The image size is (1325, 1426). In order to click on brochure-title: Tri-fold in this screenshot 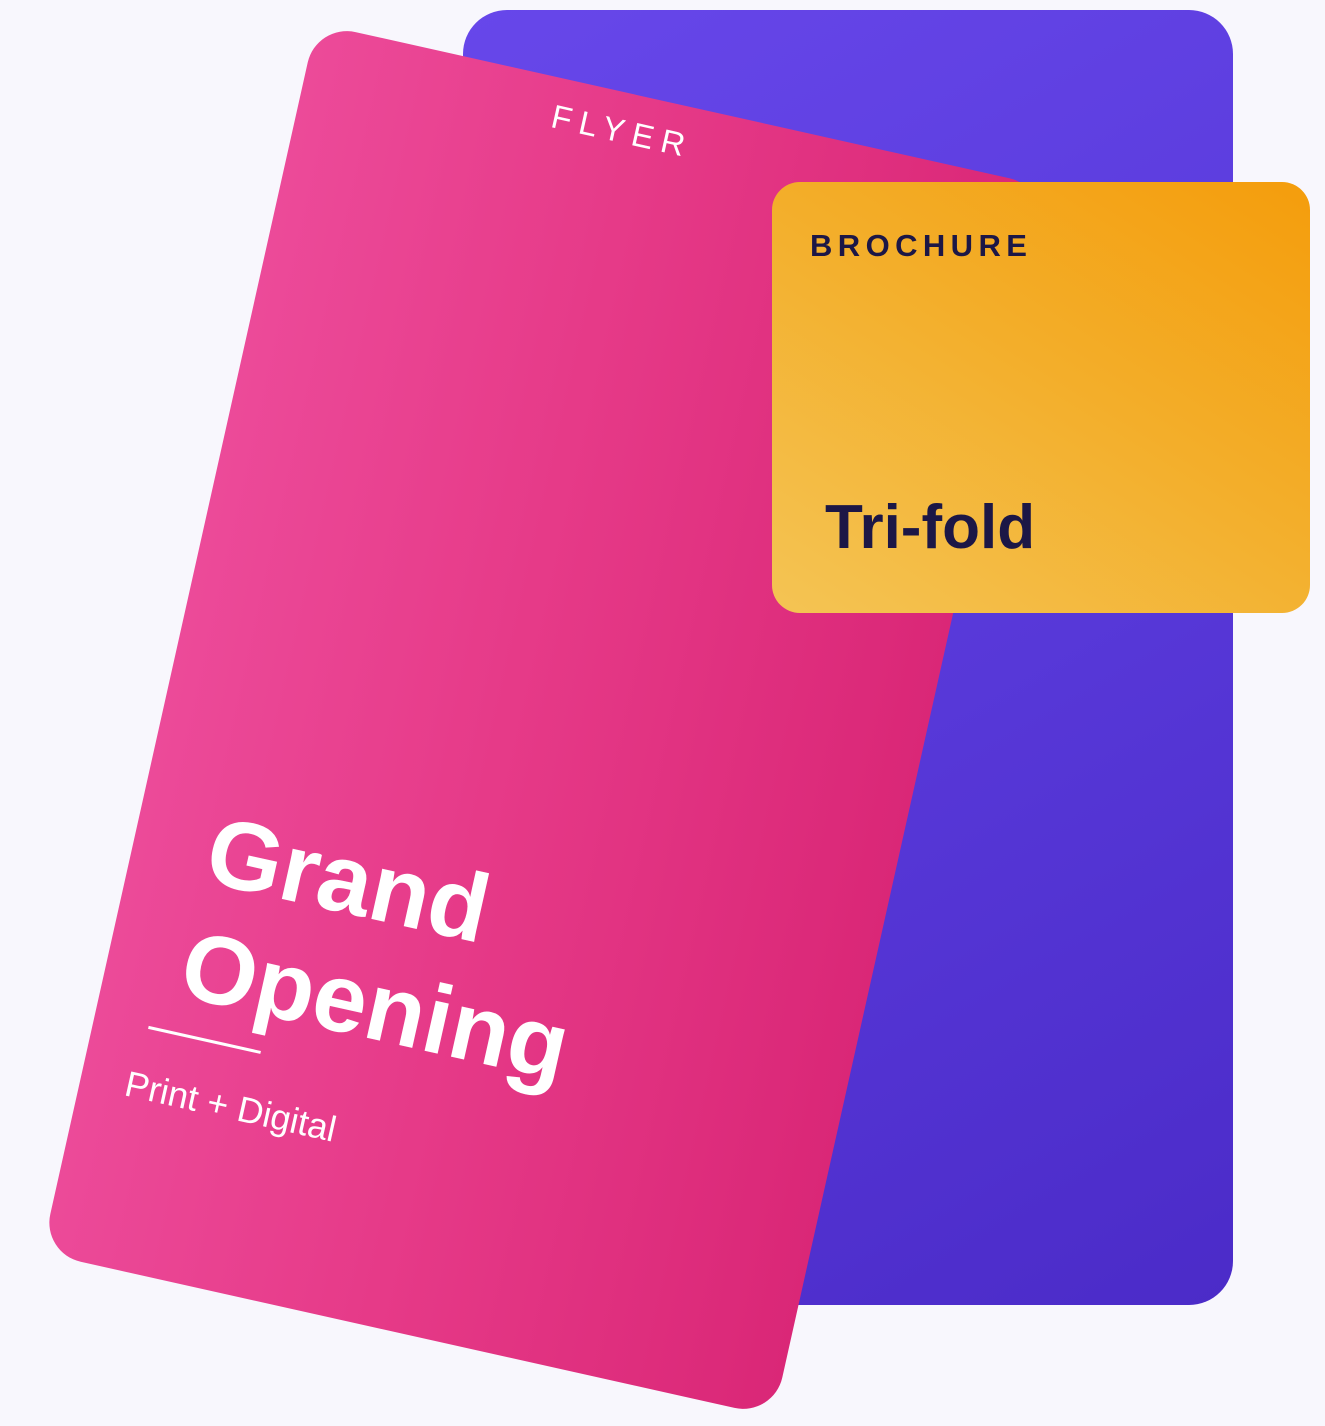, I will do `click(930, 527)`.